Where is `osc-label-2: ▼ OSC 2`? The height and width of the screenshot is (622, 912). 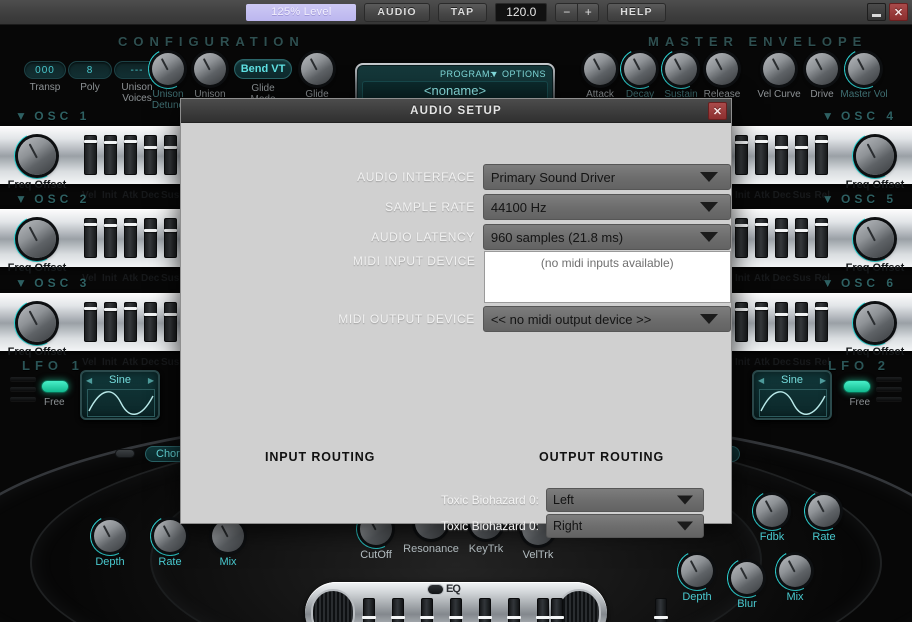 osc-label-2: ▼ OSC 2 is located at coordinates (52, 199).